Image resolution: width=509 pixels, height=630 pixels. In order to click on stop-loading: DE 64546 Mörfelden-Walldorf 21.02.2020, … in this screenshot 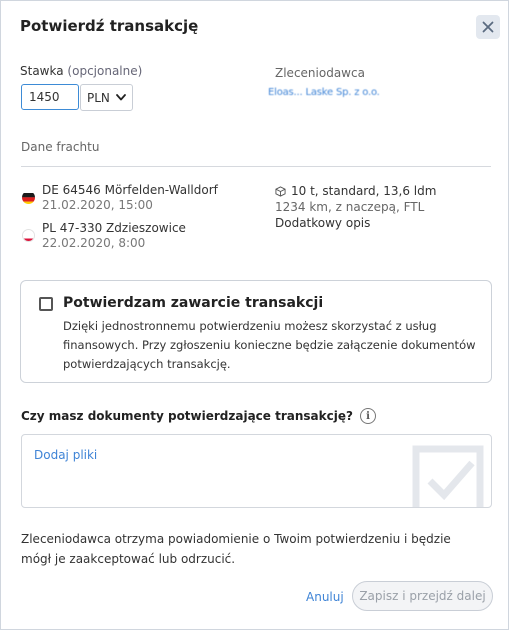, I will do `click(130, 198)`.